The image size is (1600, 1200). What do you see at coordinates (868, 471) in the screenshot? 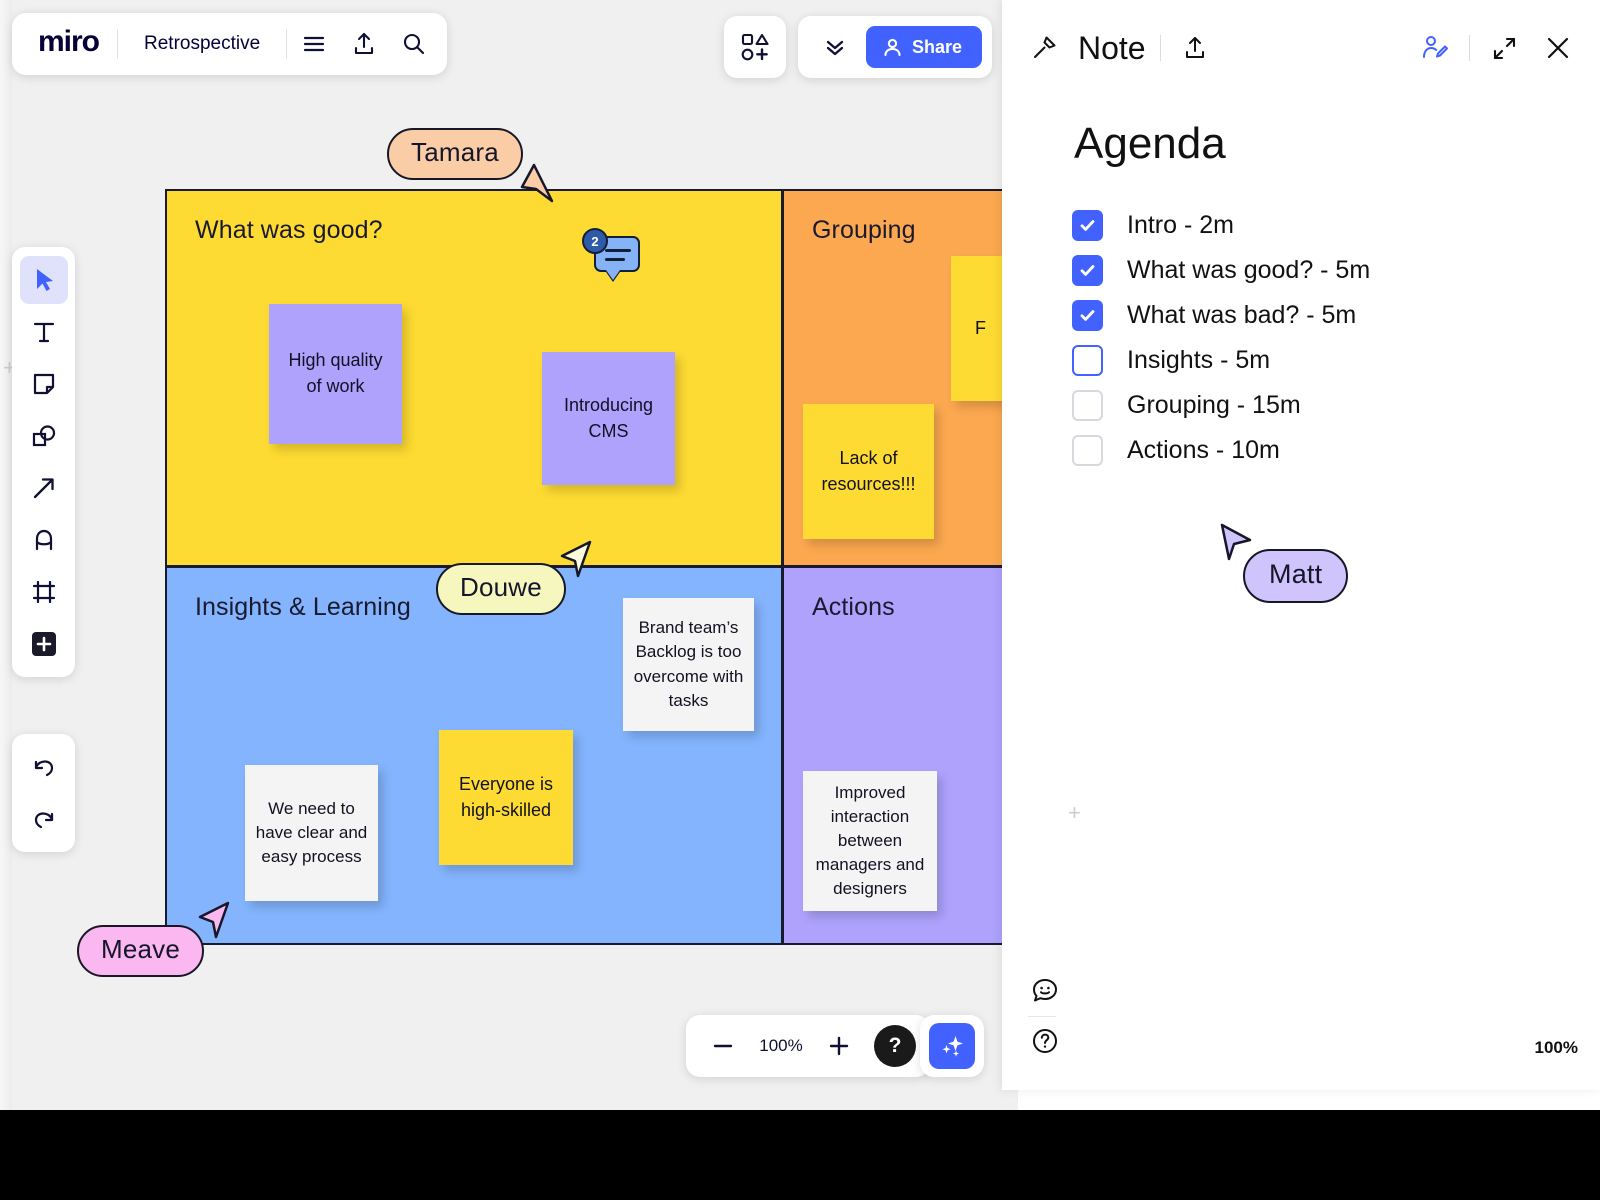
I see `sticky-note: Lack of resources!!!` at bounding box center [868, 471].